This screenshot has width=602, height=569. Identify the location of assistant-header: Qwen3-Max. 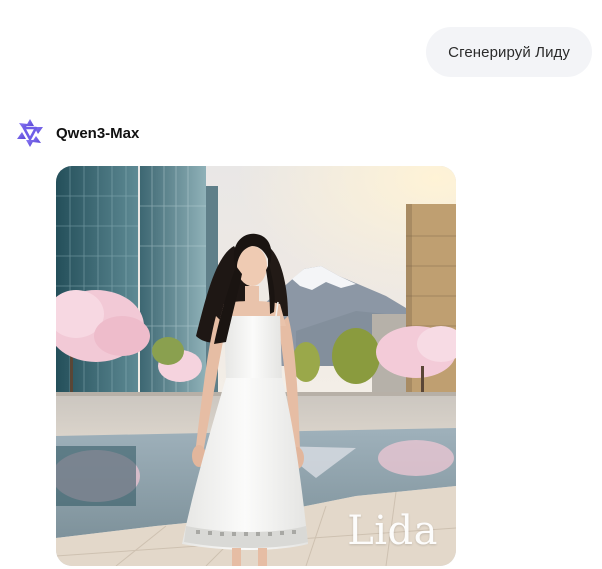
(76, 133).